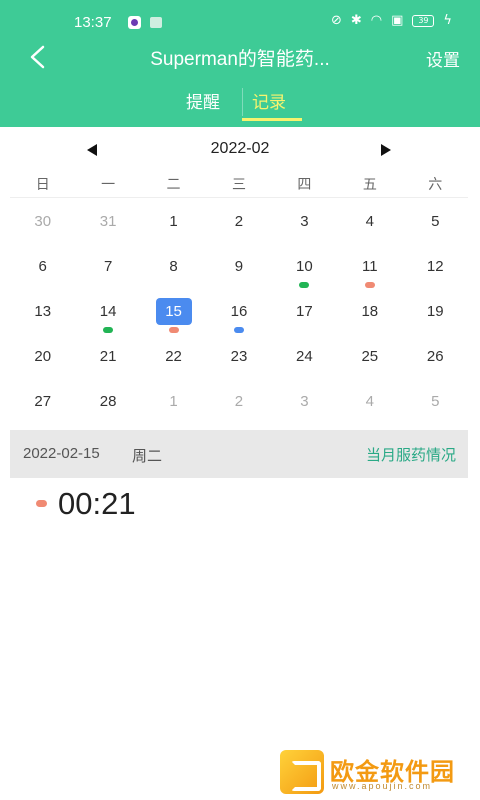 The height and width of the screenshot is (800, 480). I want to click on settings-button: 设置, so click(443, 58).